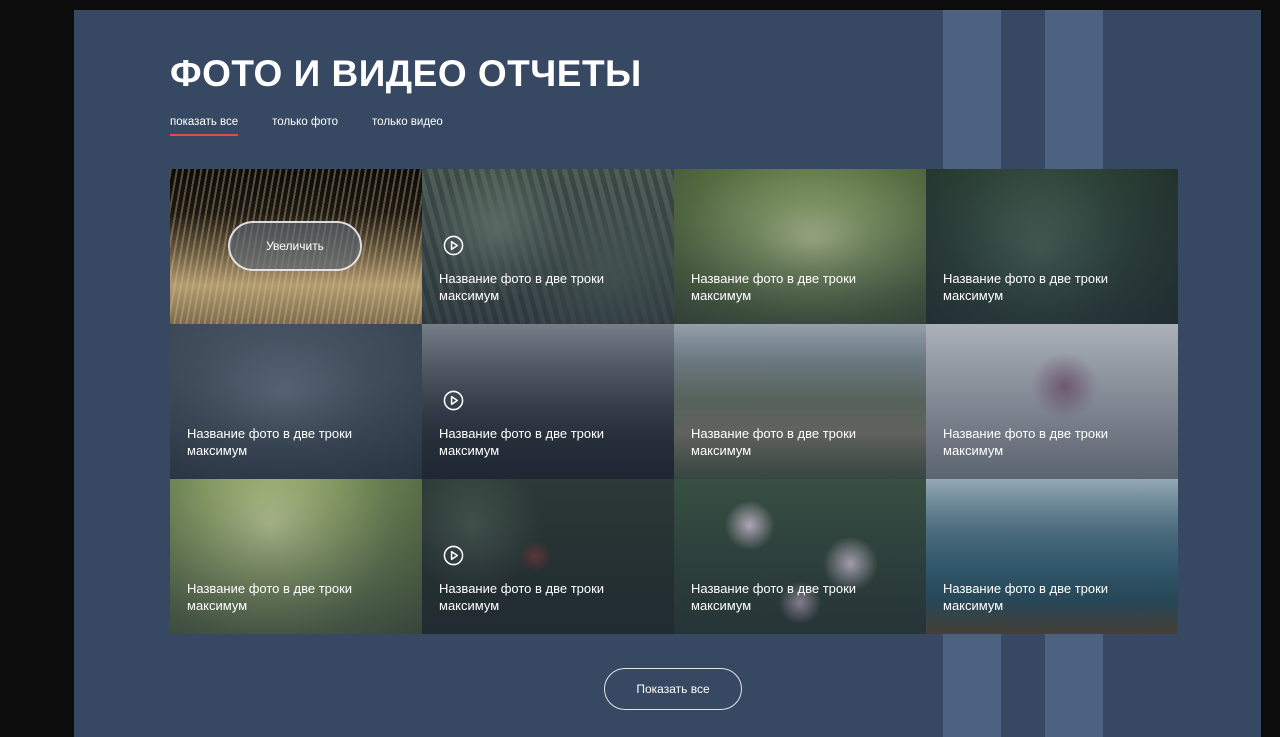  I want to click on zoom-button: Увеличить, so click(295, 246).